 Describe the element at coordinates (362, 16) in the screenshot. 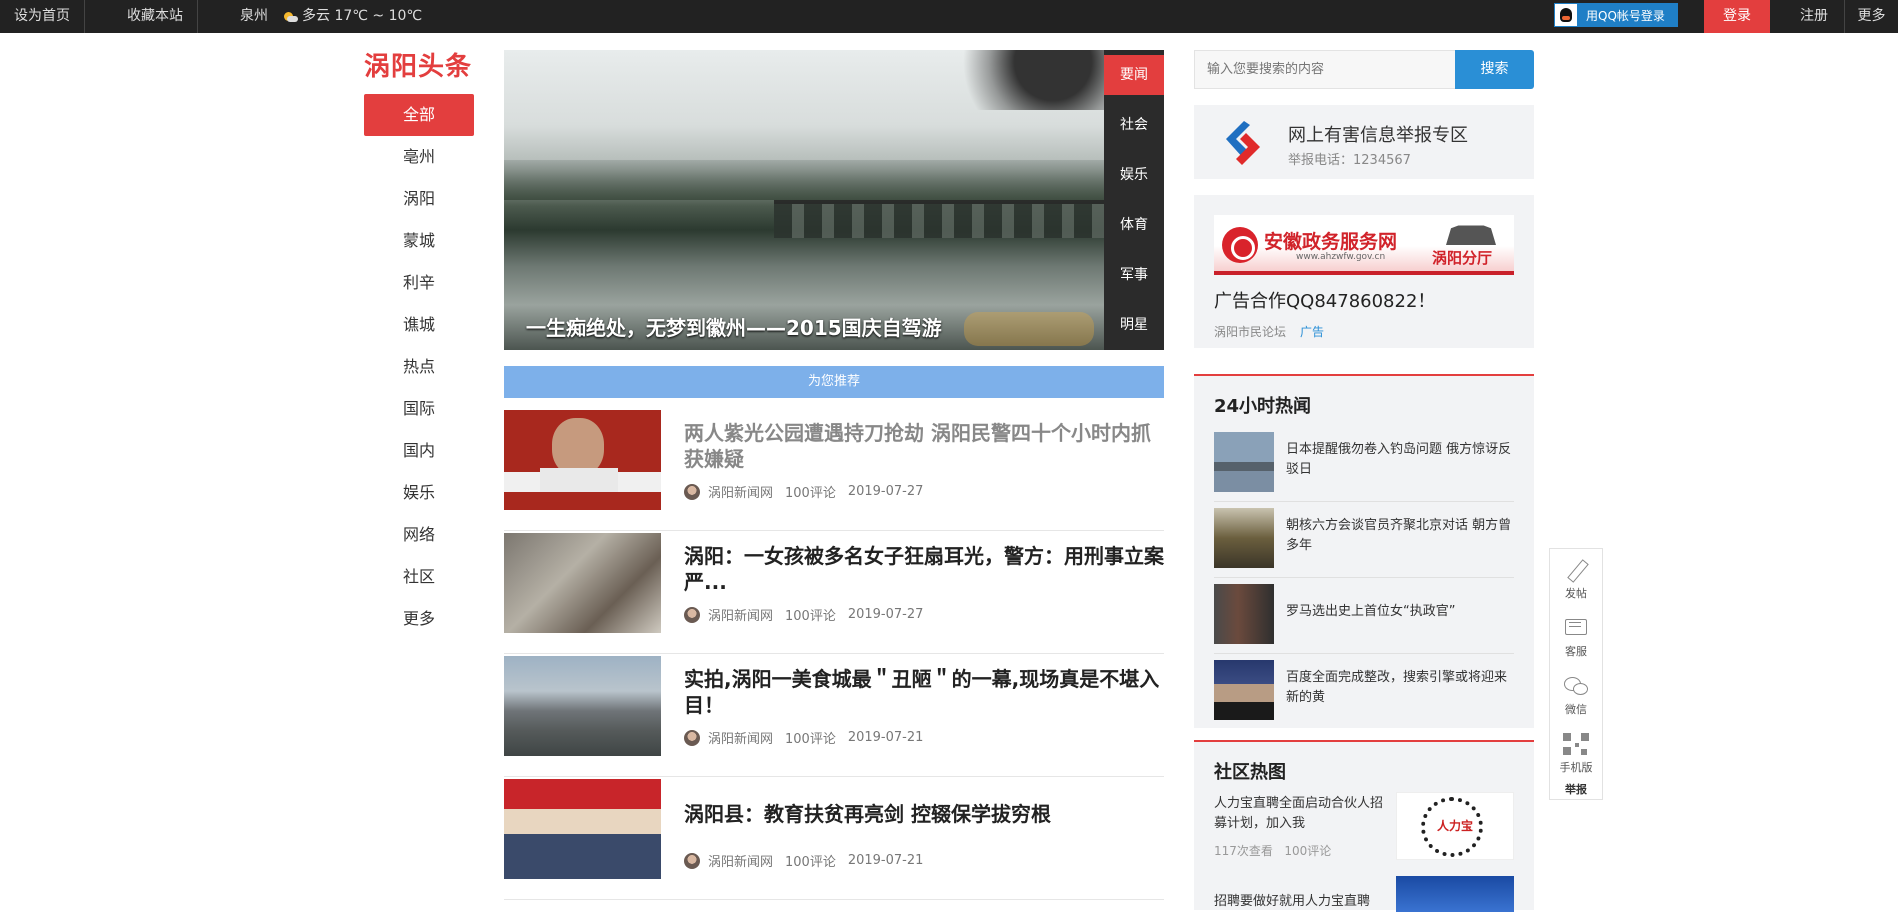

I see `weather-text: 多云 17℃ ~ 10℃` at that location.